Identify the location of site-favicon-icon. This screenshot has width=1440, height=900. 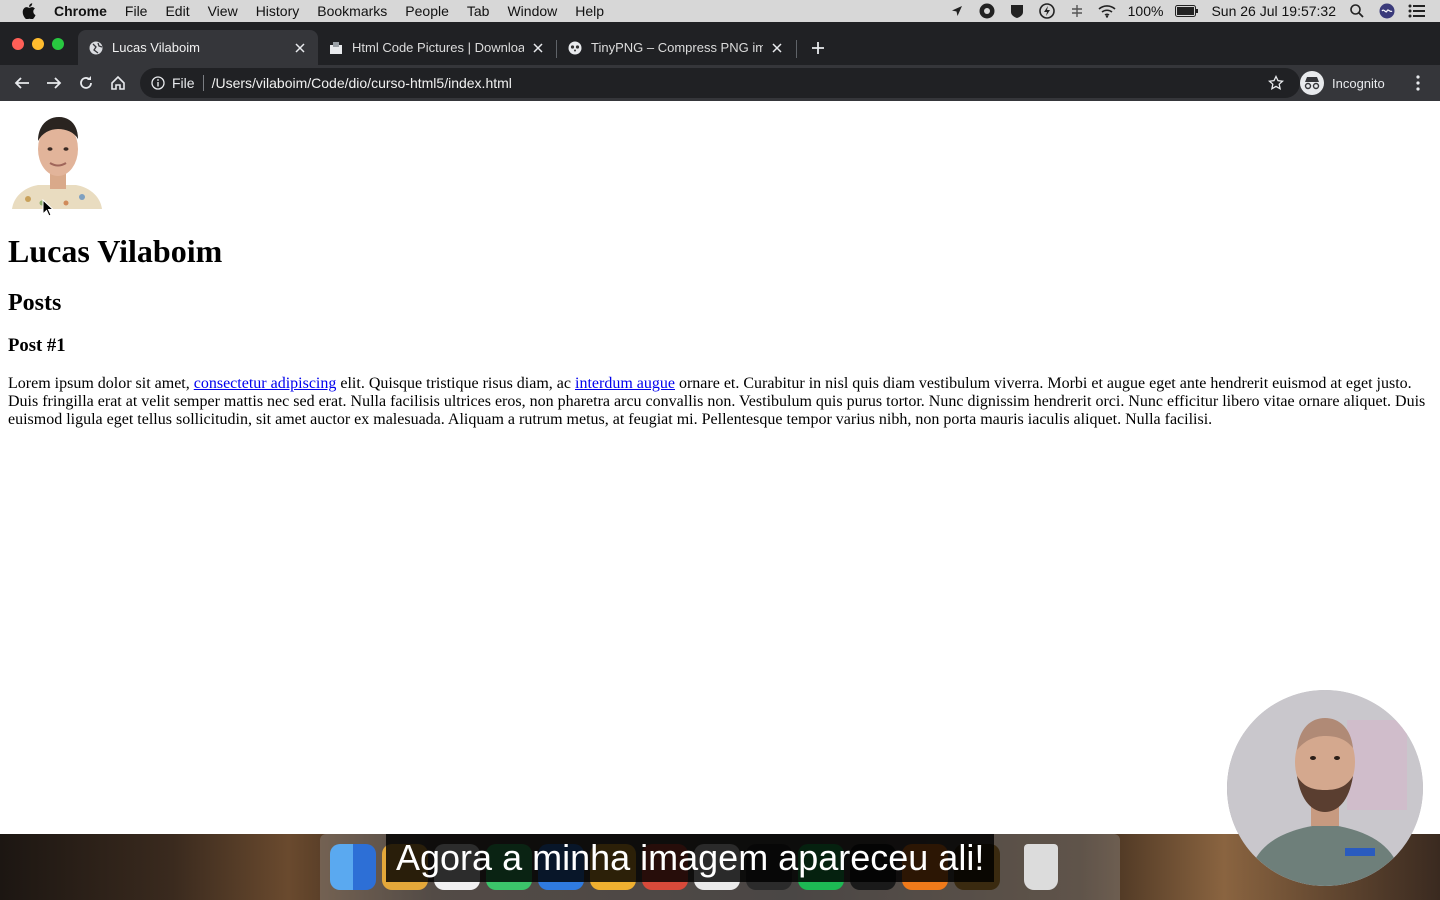
(336, 48).